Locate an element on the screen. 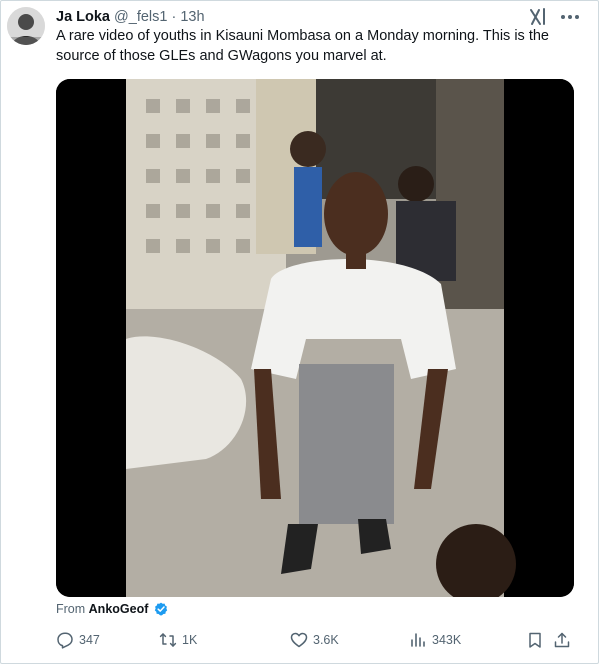 The height and width of the screenshot is (664, 599). views-icon is located at coordinates (418, 640).